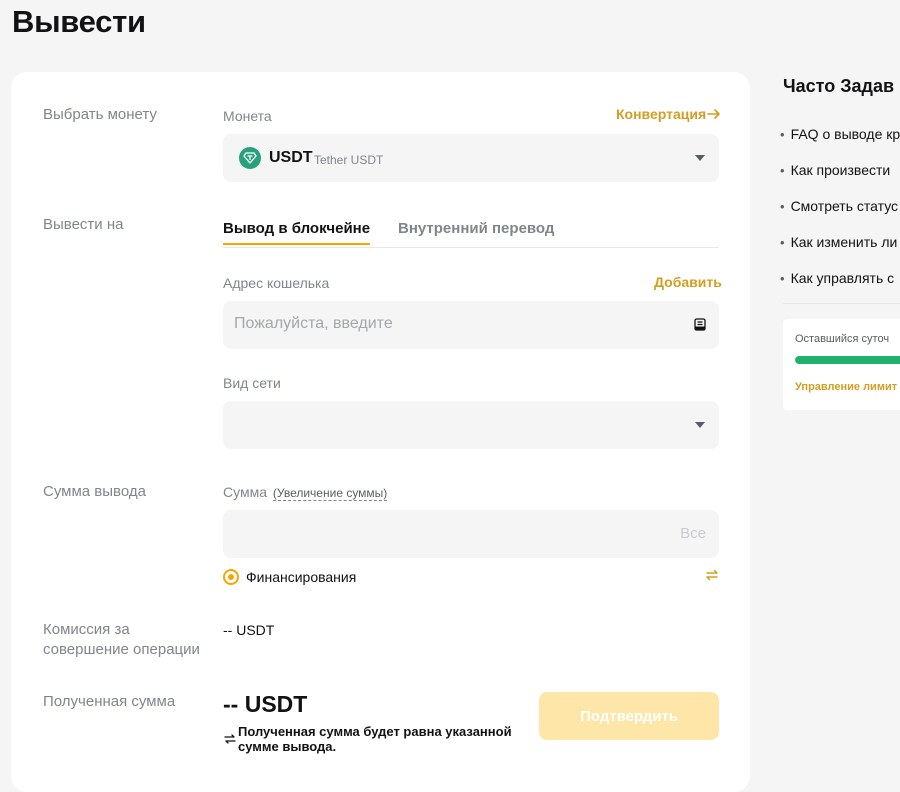 The width and height of the screenshot is (900, 792). I want to click on tab-onchain: Вывод в блокчейне, so click(297, 232).